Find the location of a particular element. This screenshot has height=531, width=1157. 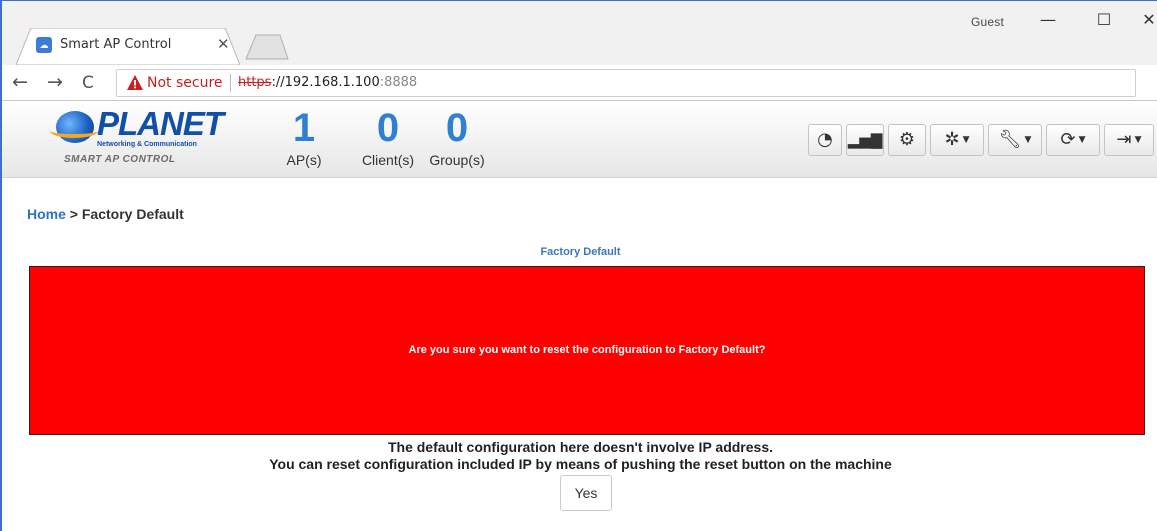

network-button: ⚙ is located at coordinates (907, 140).